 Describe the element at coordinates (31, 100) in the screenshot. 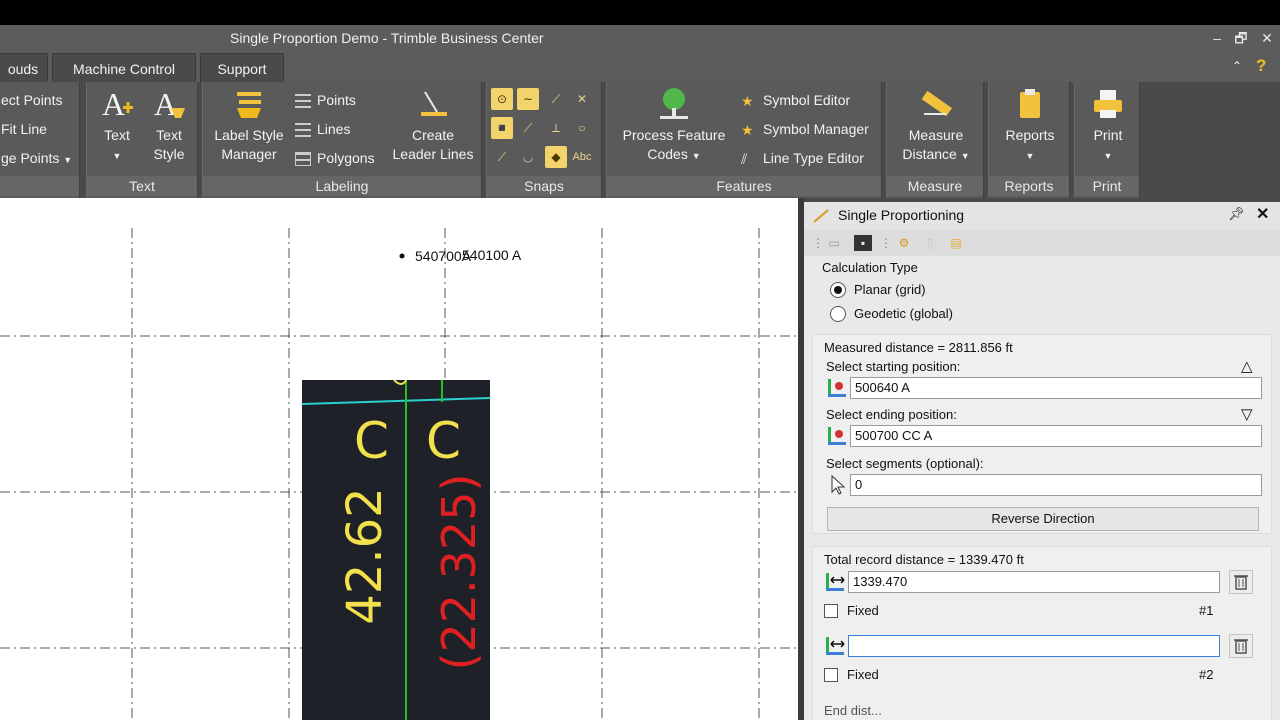

I see `select-points-button: ect Points` at that location.